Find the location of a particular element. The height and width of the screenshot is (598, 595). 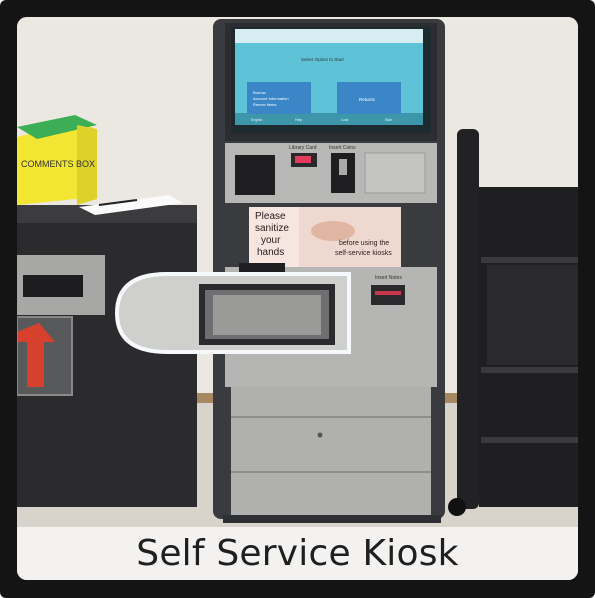

screen-instruction: Select Option to Start is located at coordinates (323, 59).